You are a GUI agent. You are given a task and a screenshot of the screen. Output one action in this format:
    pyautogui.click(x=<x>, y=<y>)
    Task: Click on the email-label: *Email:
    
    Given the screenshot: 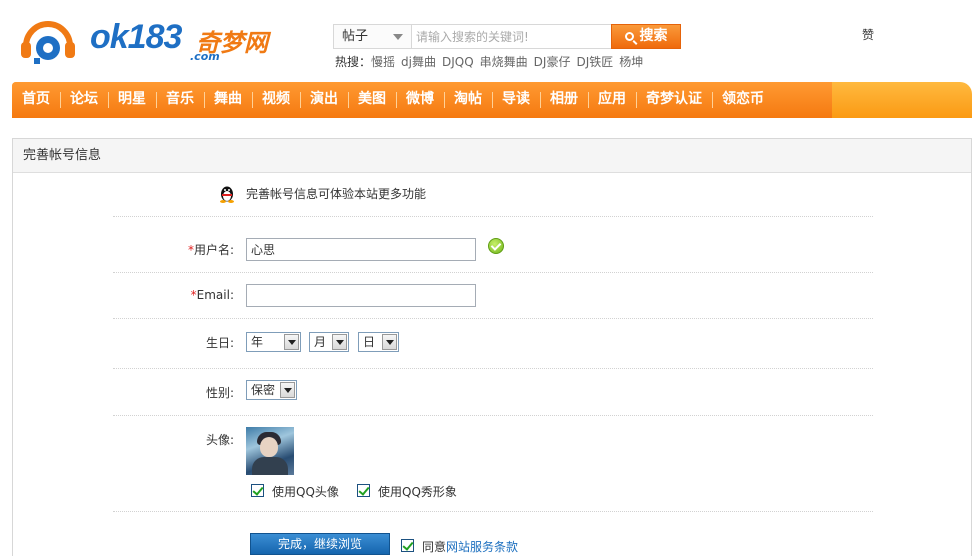 What is the action you would take?
    pyautogui.click(x=174, y=295)
    